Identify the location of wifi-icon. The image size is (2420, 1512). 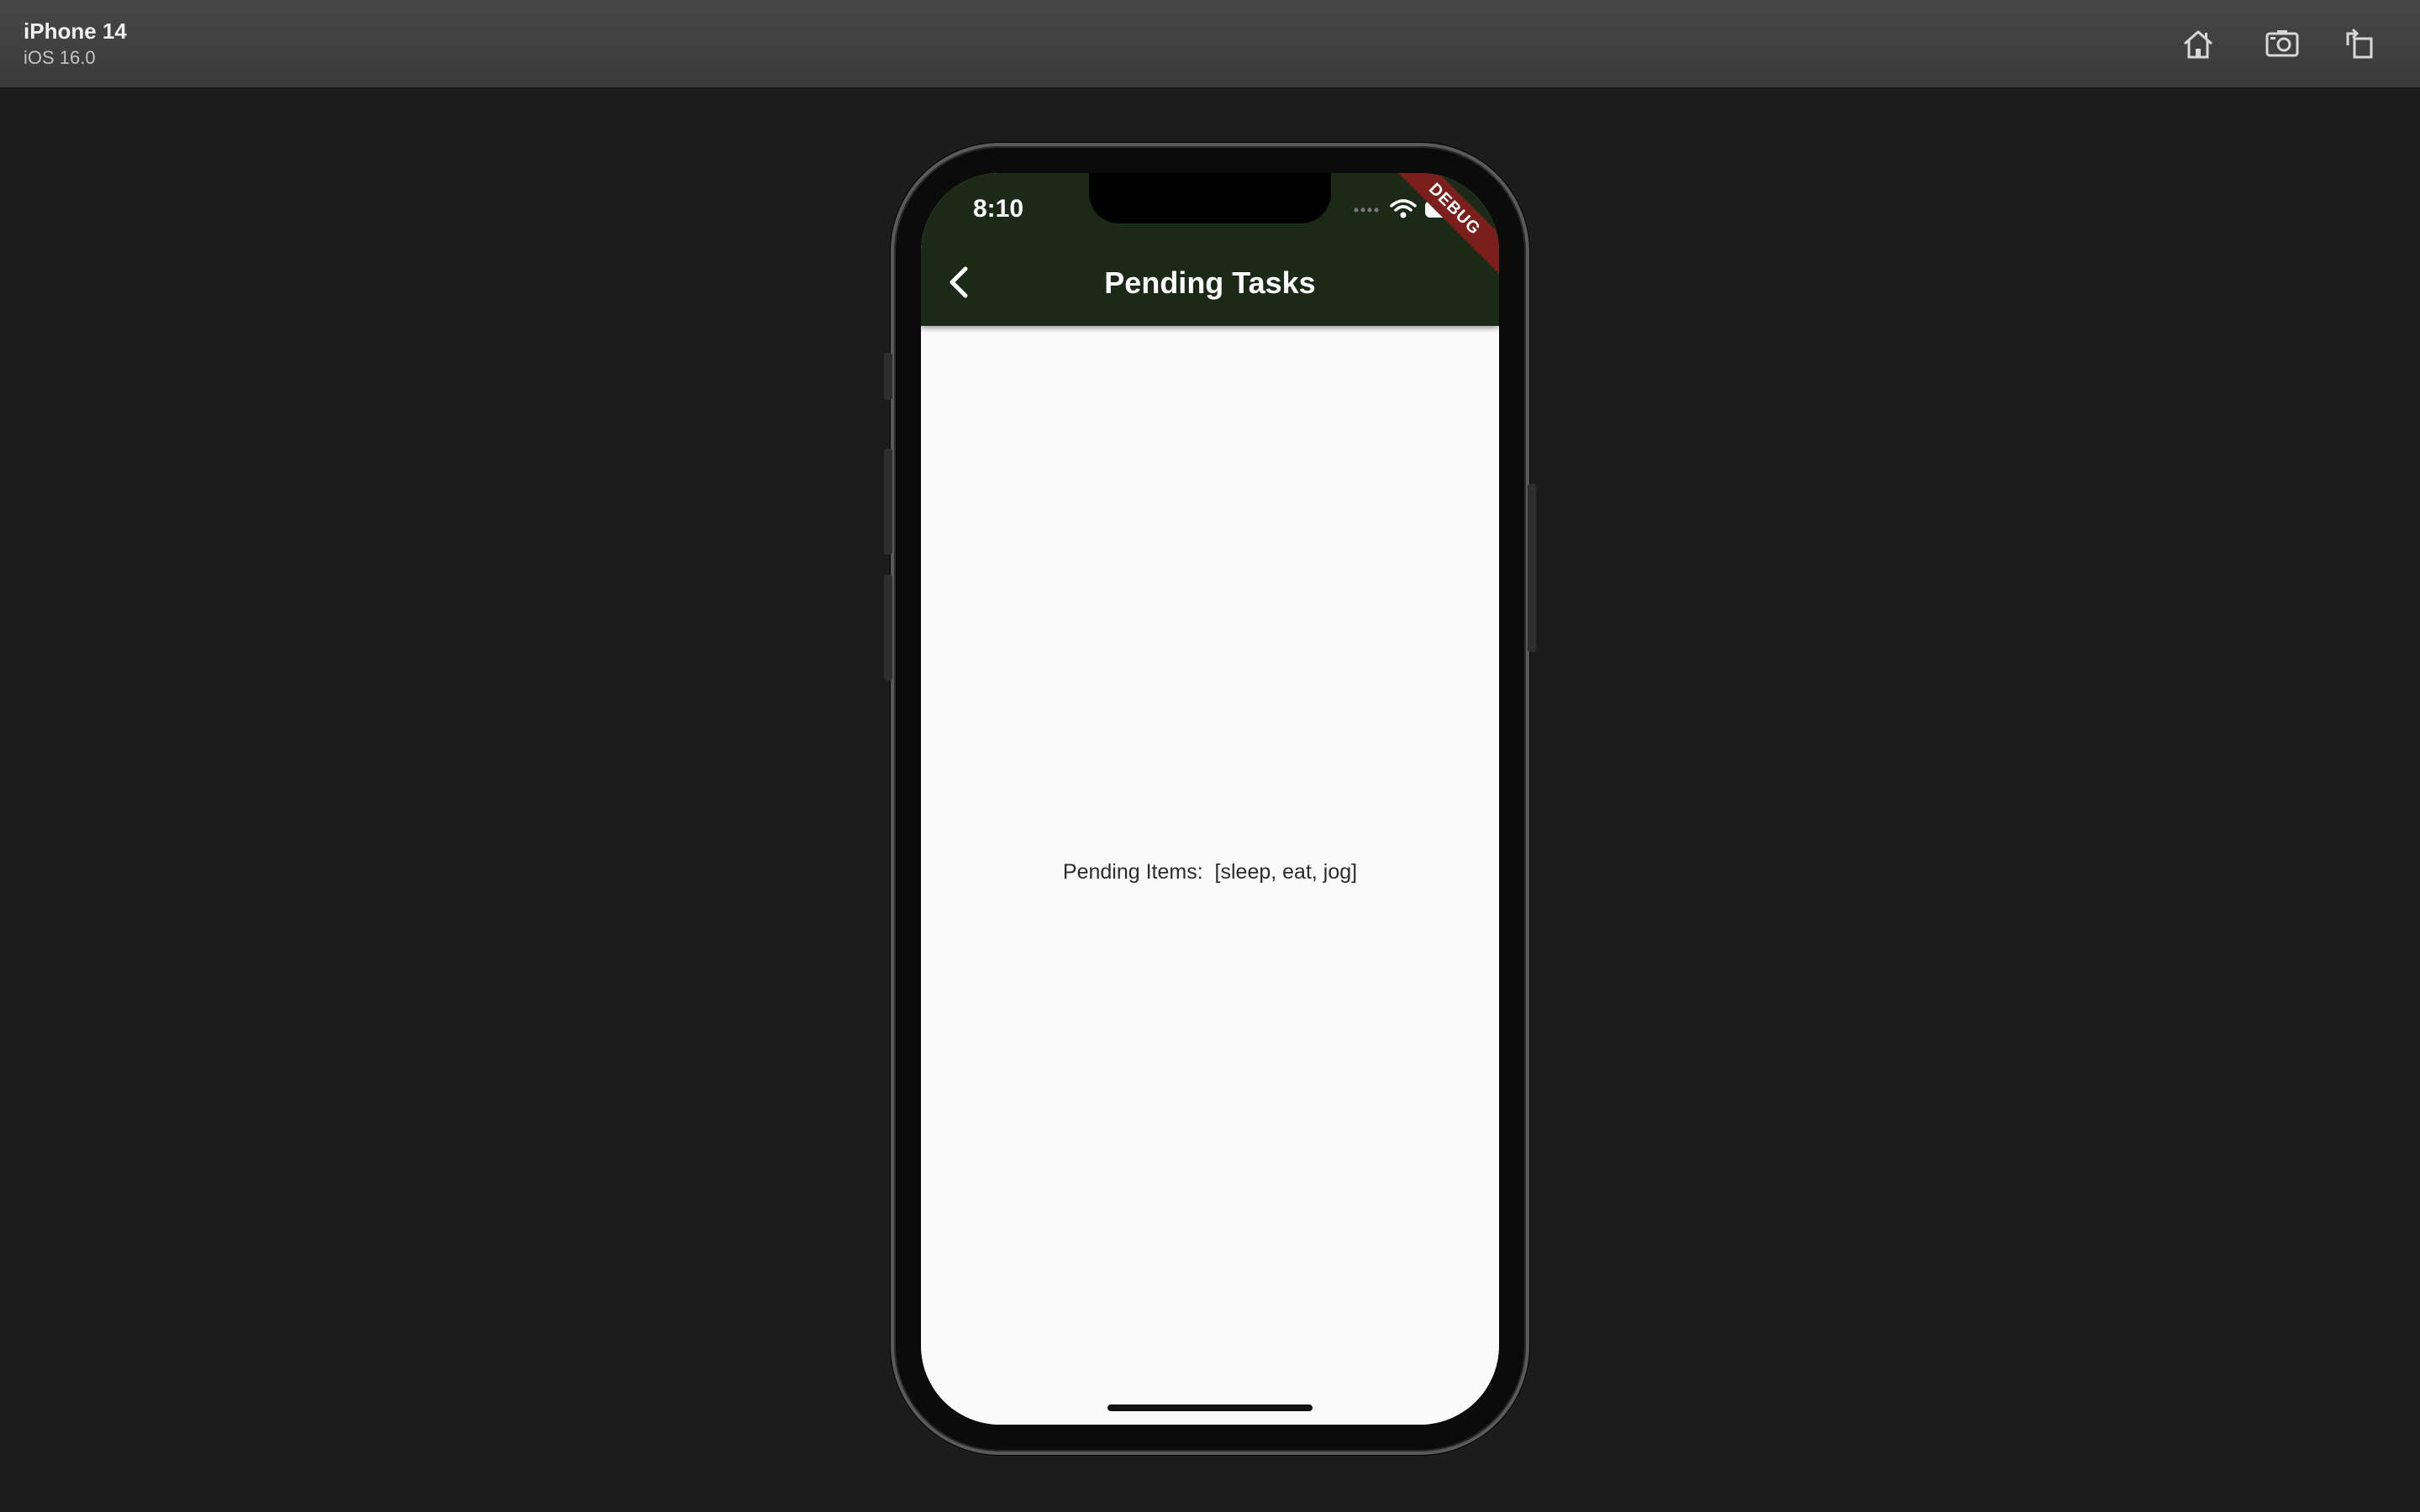
(1404, 208).